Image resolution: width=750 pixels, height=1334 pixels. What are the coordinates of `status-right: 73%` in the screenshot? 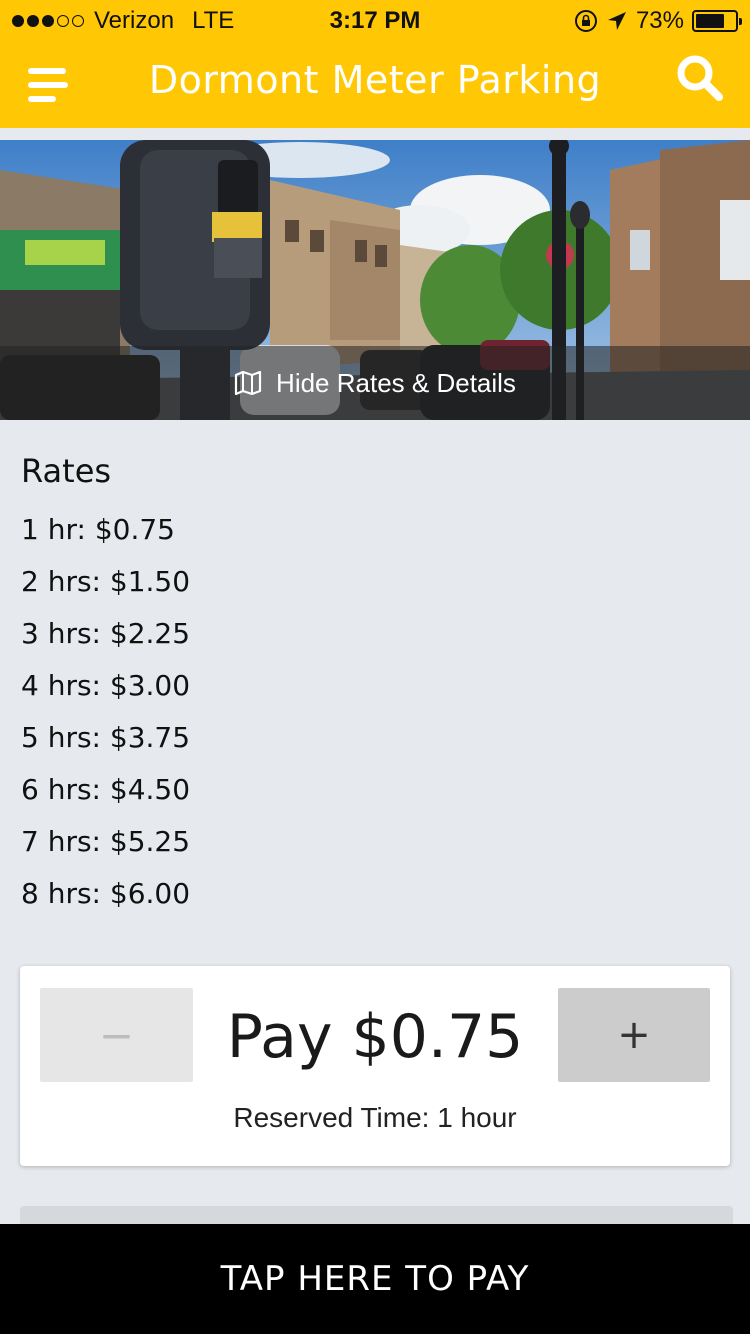 It's located at (658, 21).